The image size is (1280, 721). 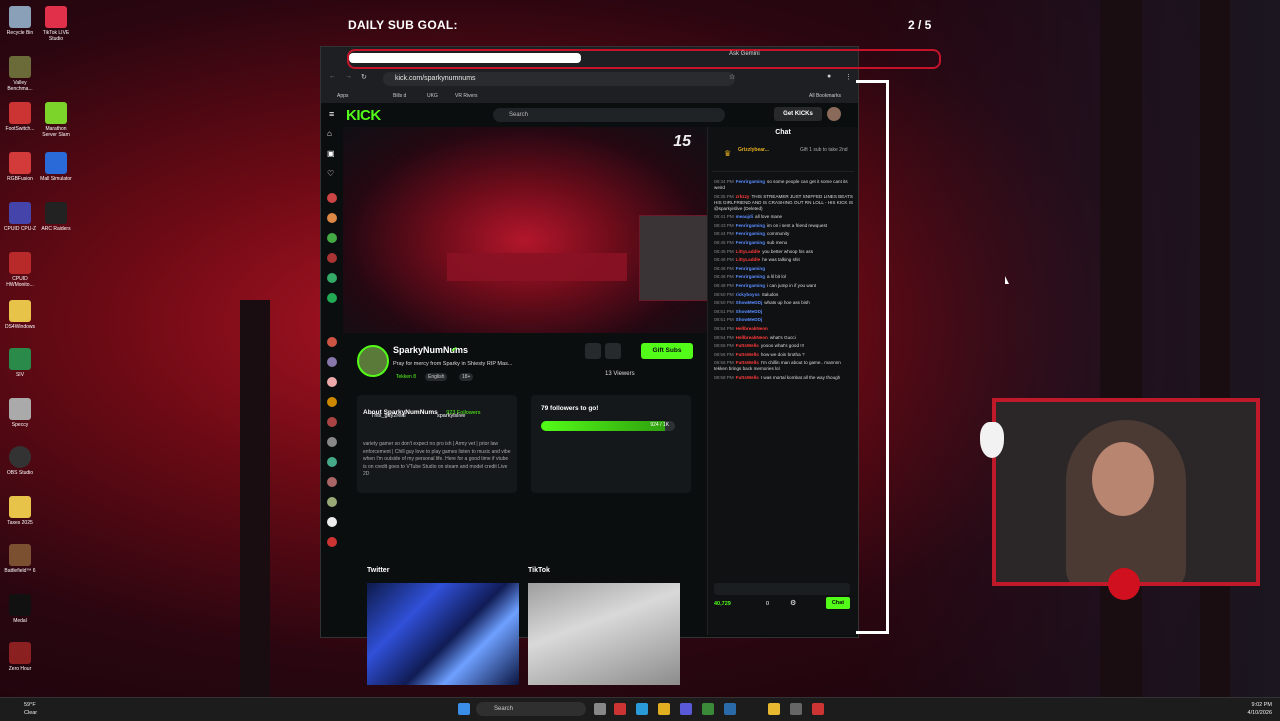 What do you see at coordinates (331, 153) in the screenshot?
I see `browse-icon: ▣` at bounding box center [331, 153].